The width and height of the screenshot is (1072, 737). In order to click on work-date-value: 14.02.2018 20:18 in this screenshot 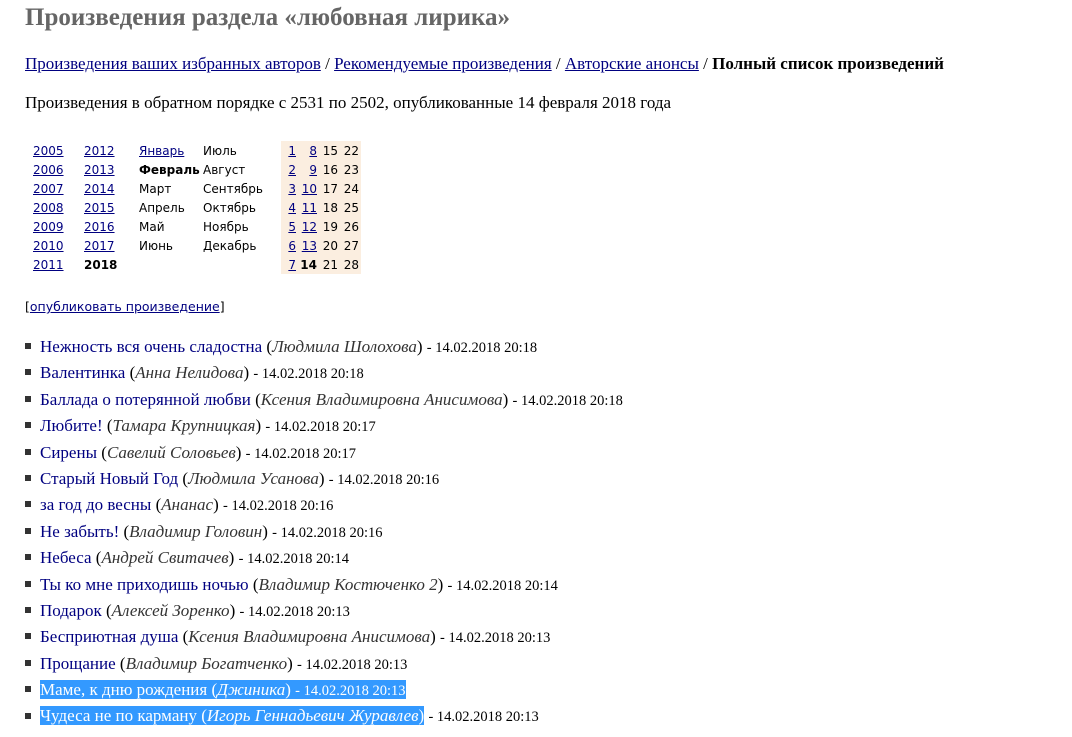, I will do `click(571, 400)`.